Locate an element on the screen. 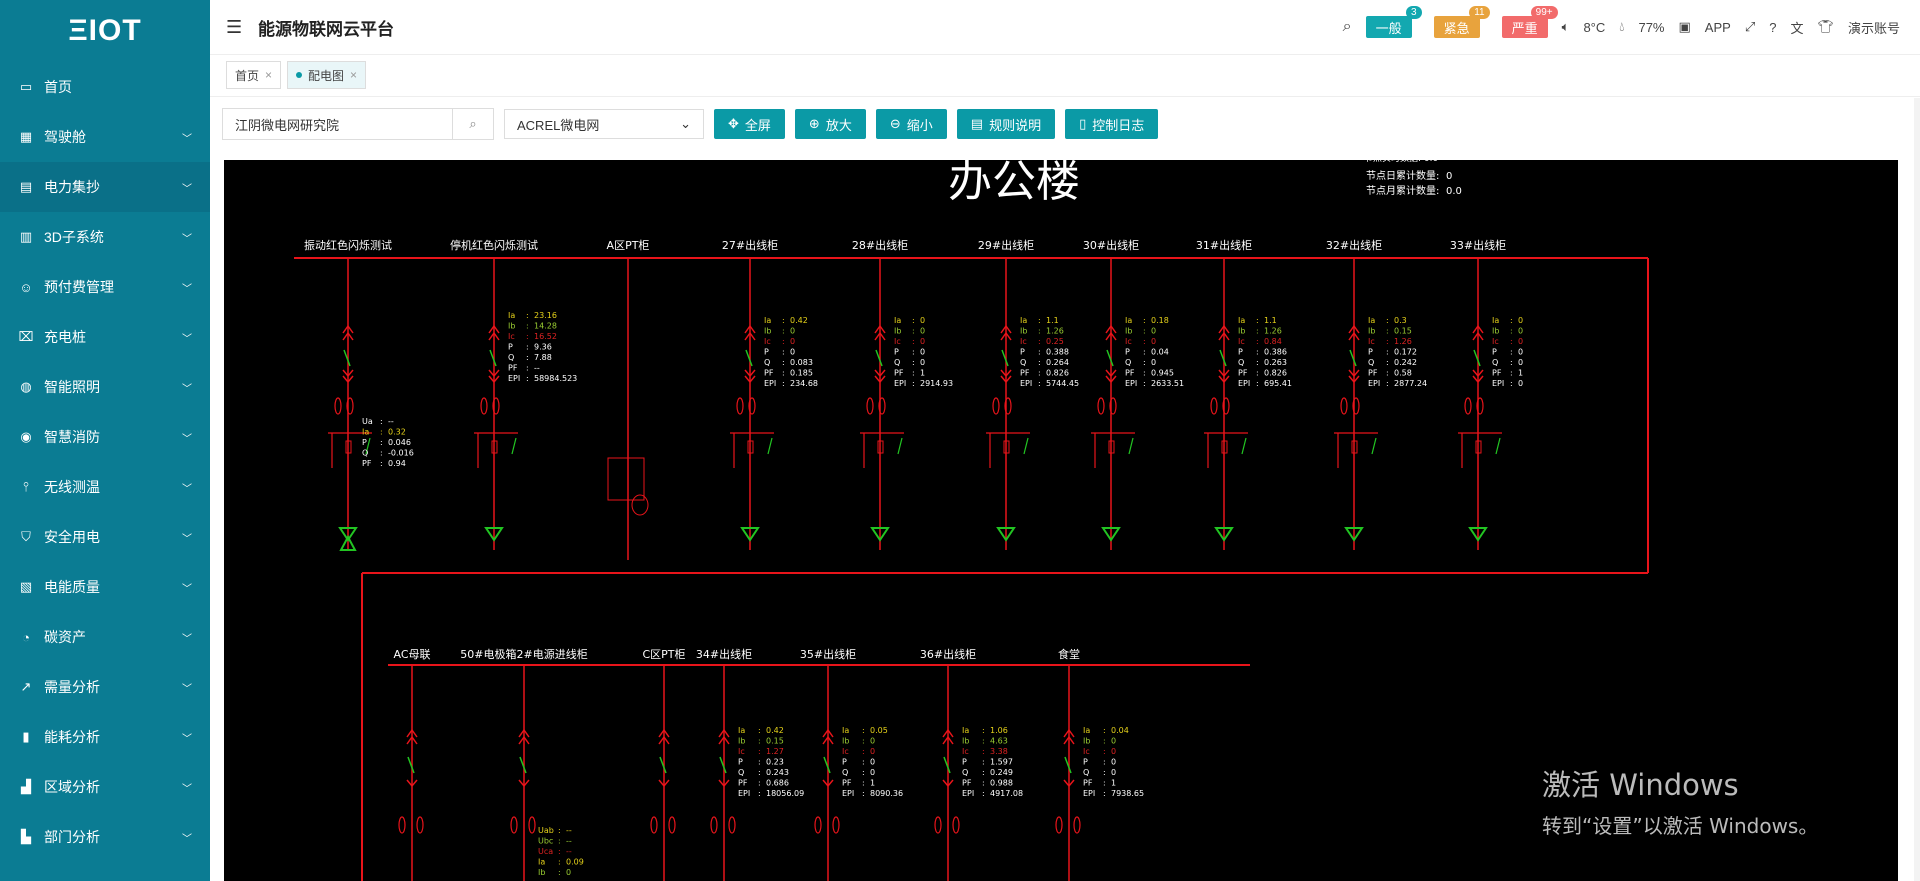  toolbar-button: ▯ 控制日志 is located at coordinates (1112, 124).